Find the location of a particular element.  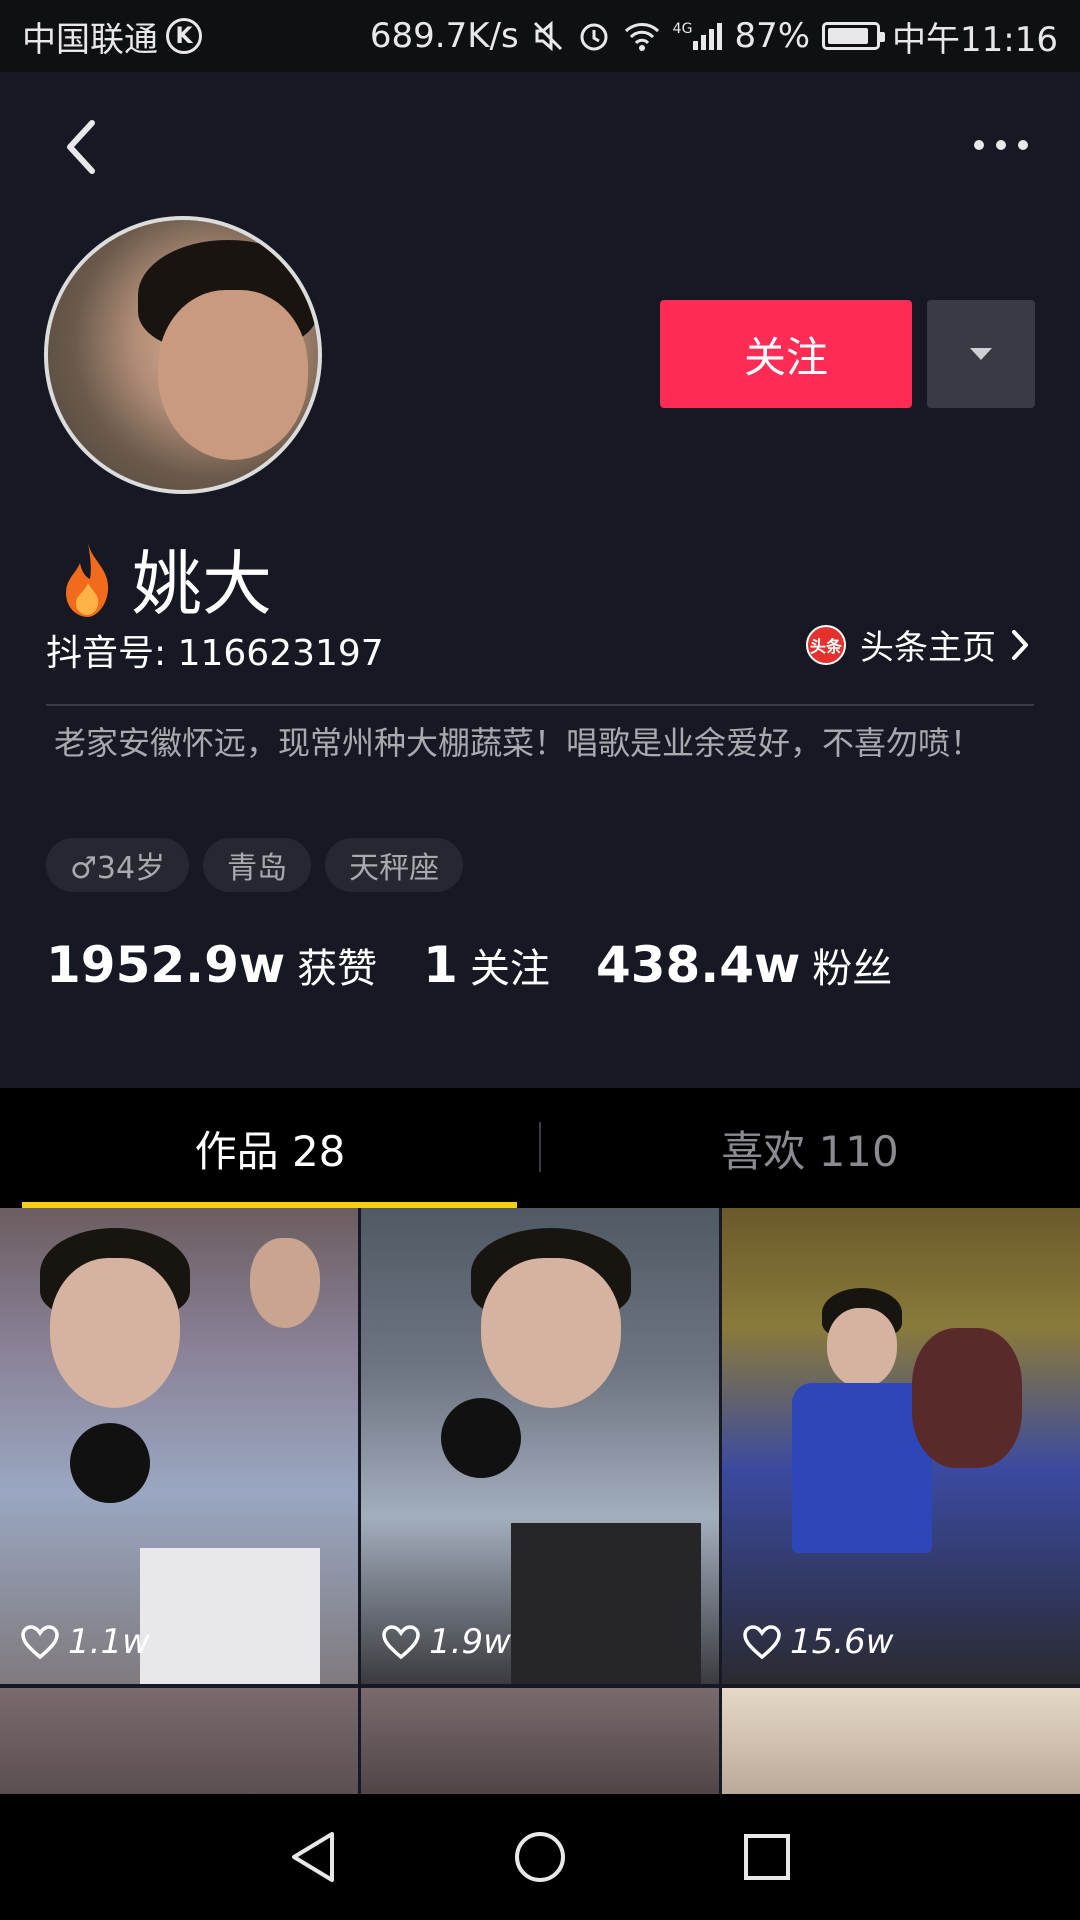

alarm-icon is located at coordinates (594, 36).